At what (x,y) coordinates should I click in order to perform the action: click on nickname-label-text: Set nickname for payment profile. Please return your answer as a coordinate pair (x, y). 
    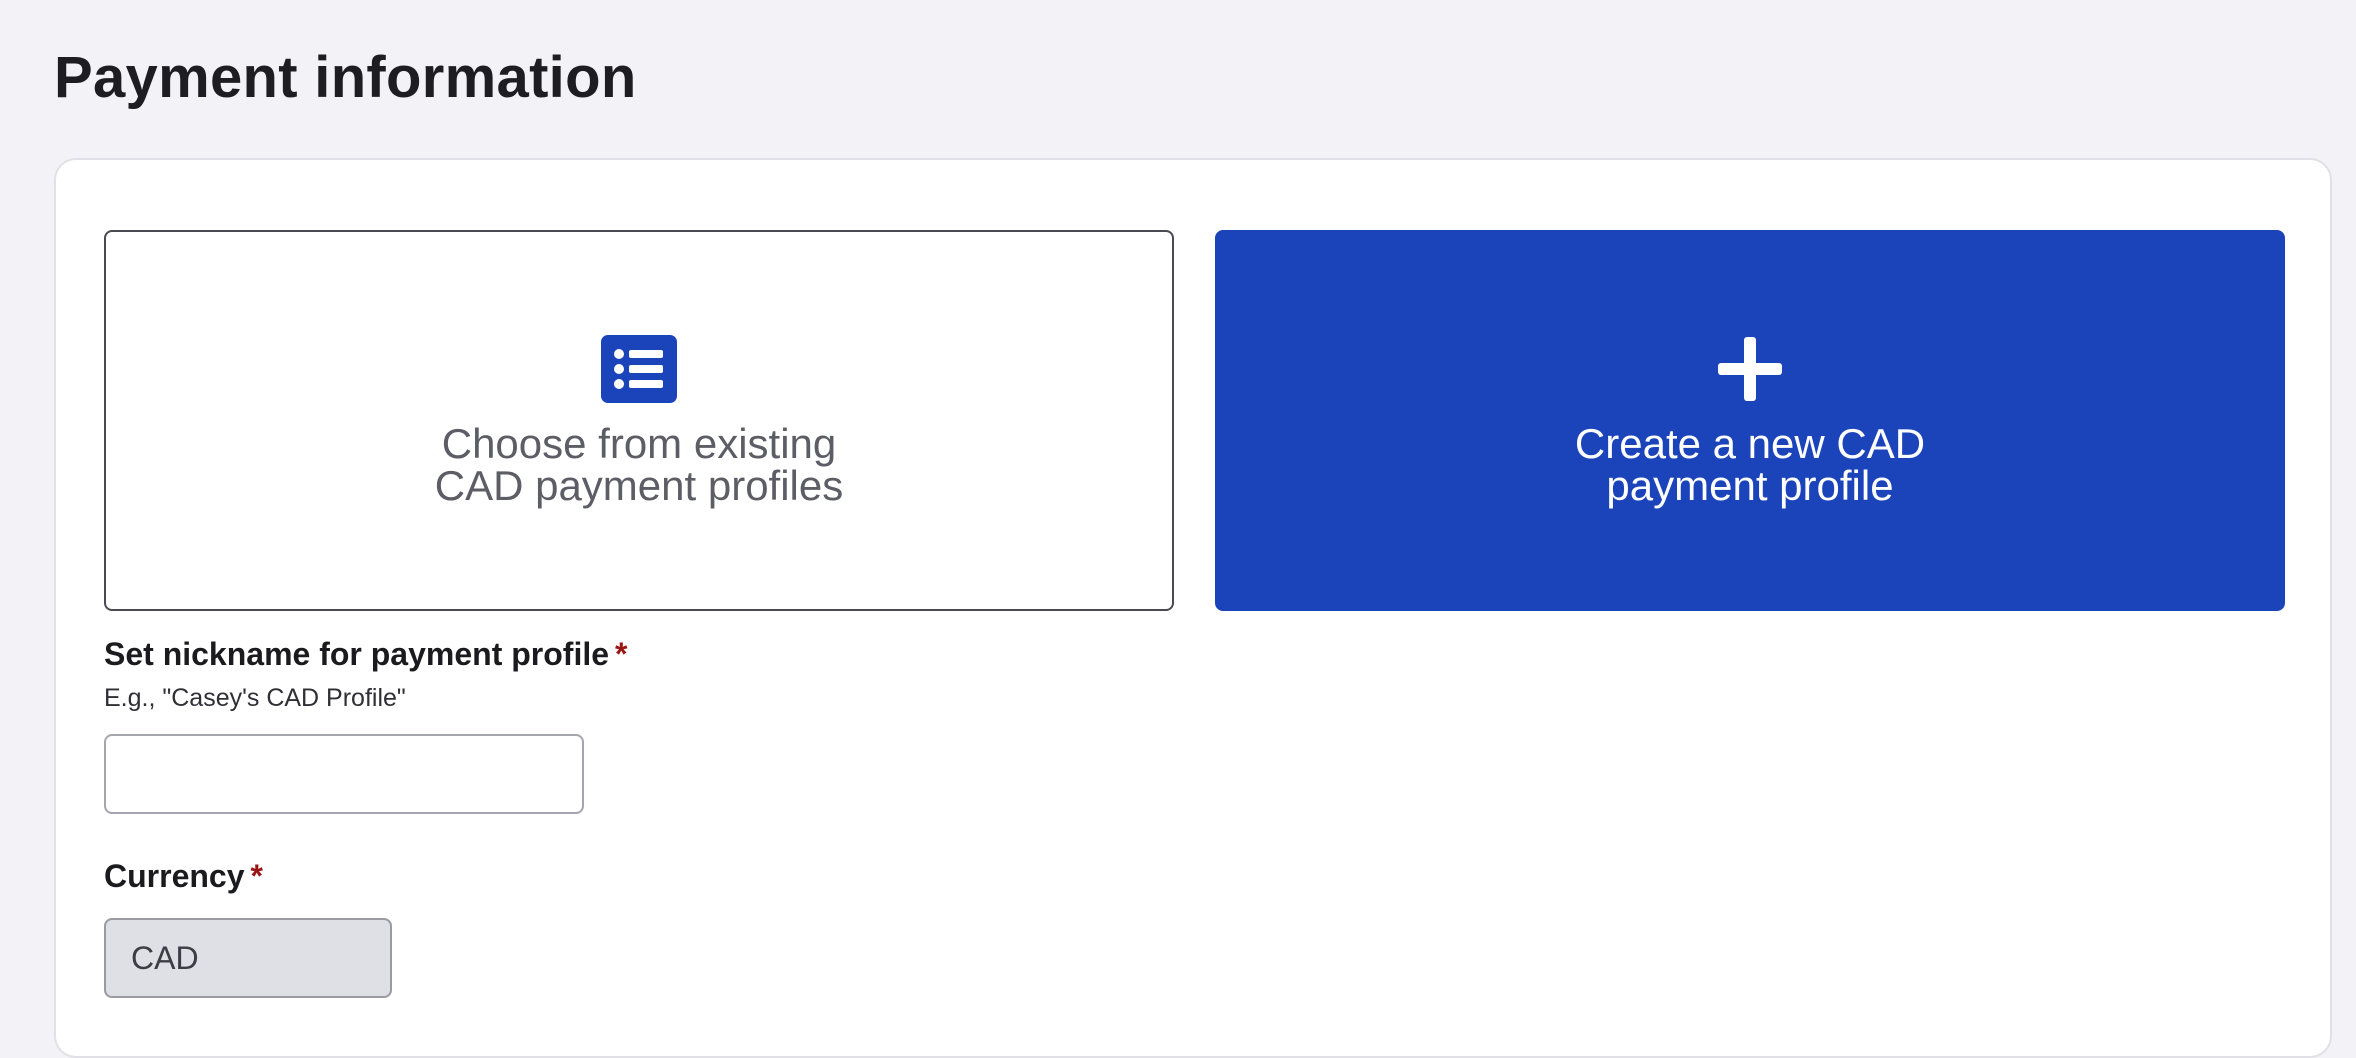
    Looking at the image, I should click on (357, 654).